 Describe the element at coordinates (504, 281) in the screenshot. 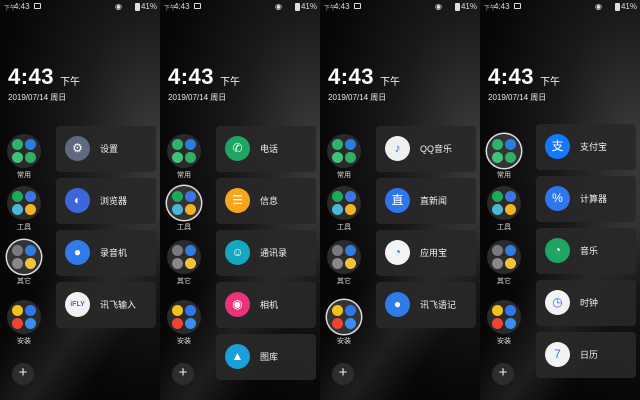

I see `folder-label: 其它` at that location.